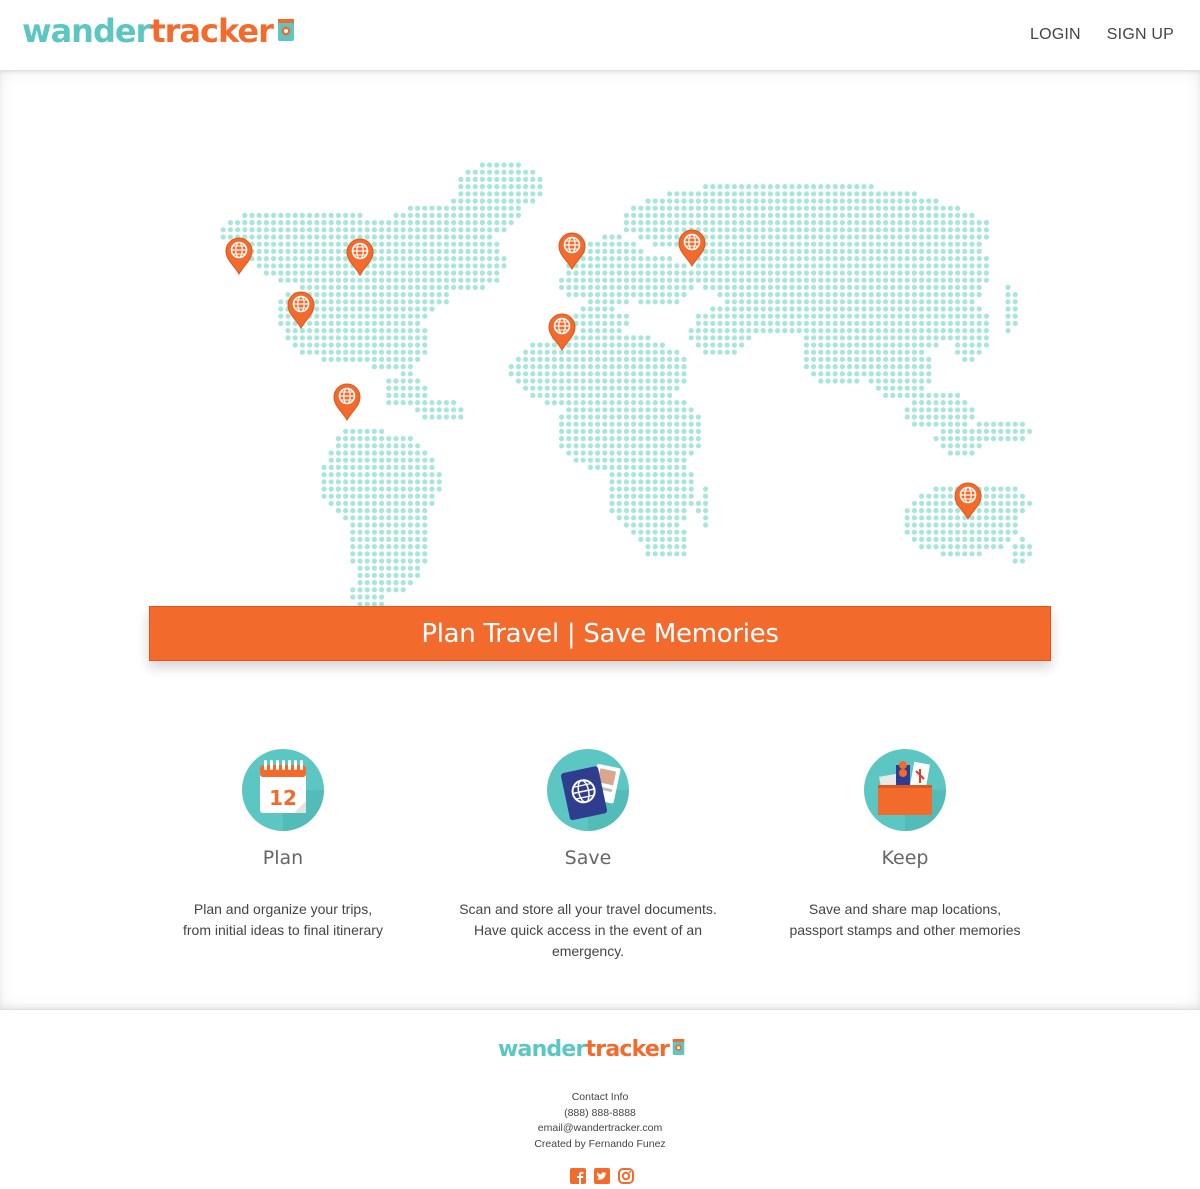  What do you see at coordinates (1055, 35) in the screenshot?
I see `login-link: LOGIN` at bounding box center [1055, 35].